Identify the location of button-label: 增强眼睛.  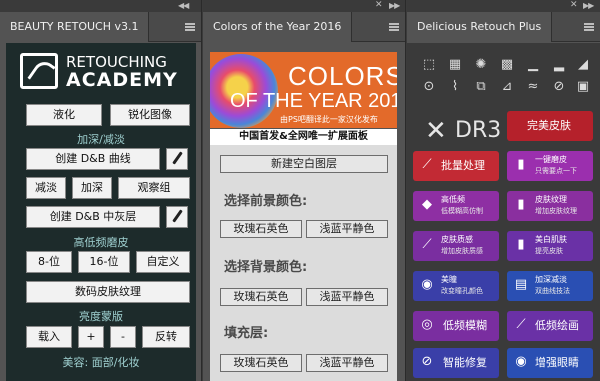
(557, 362).